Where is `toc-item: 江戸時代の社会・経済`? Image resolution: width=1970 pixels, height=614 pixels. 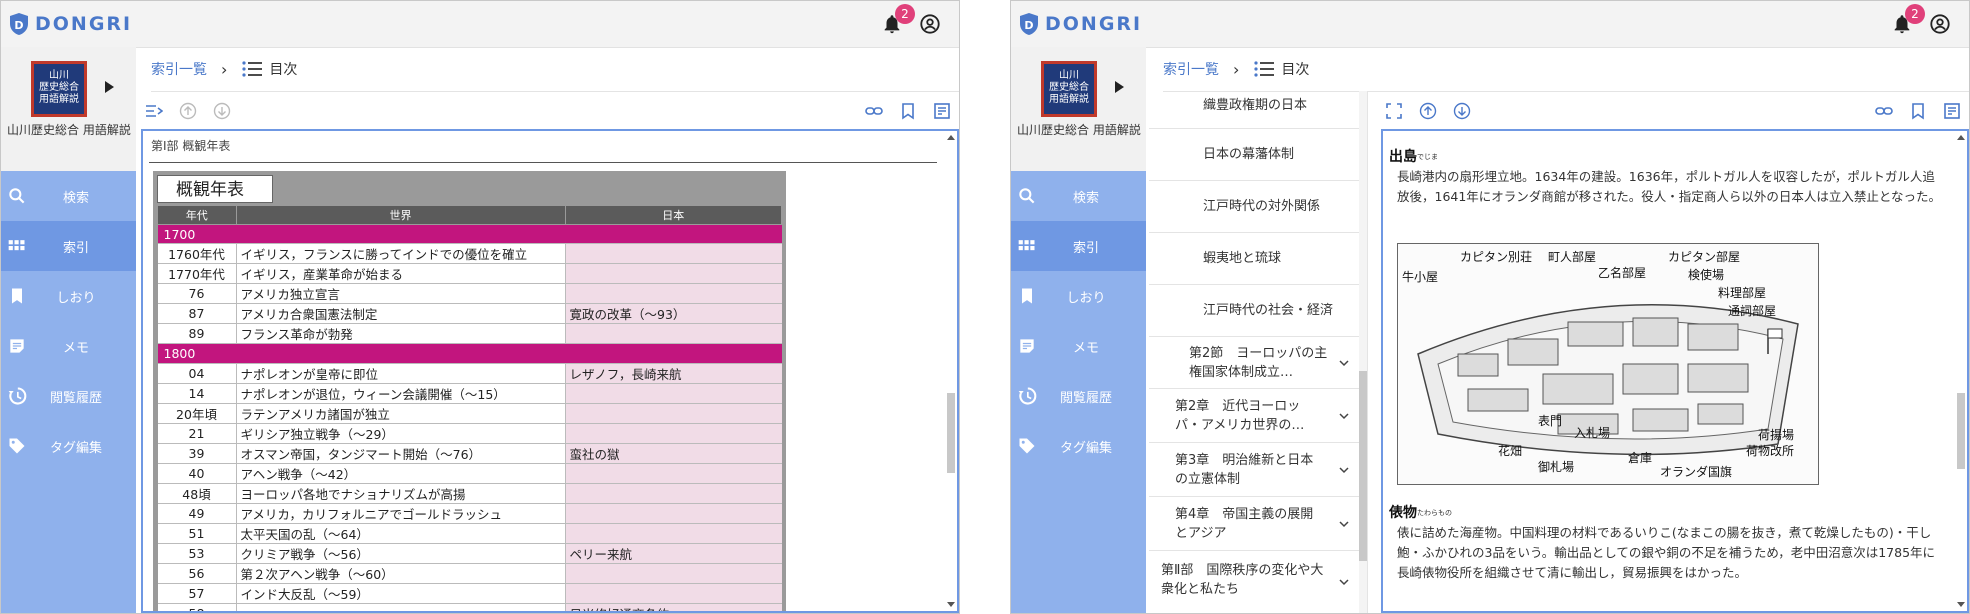
toc-item: 江戸時代の社会・経済 is located at coordinates (1254, 311).